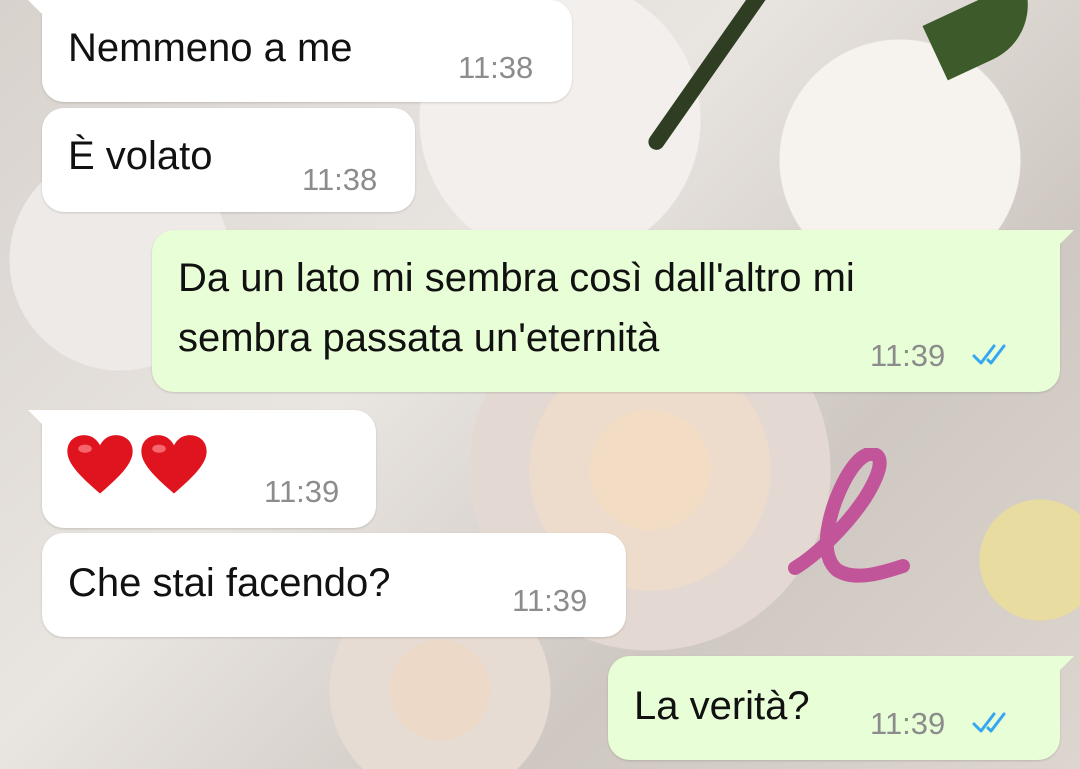 This screenshot has height=769, width=1080. What do you see at coordinates (985, 40) in the screenshot?
I see `wallpaper-leaf` at bounding box center [985, 40].